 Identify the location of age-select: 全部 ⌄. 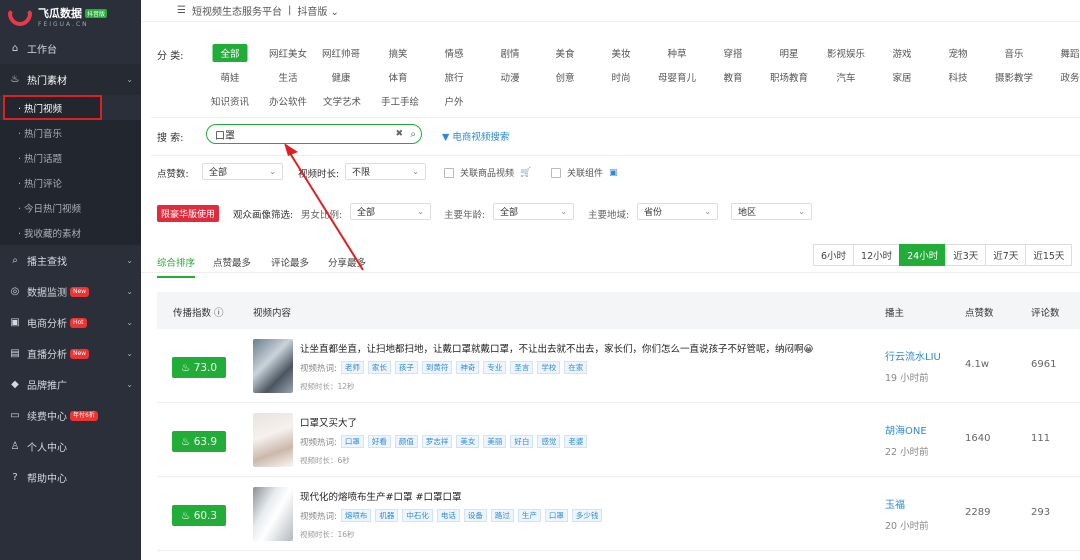
(533, 211).